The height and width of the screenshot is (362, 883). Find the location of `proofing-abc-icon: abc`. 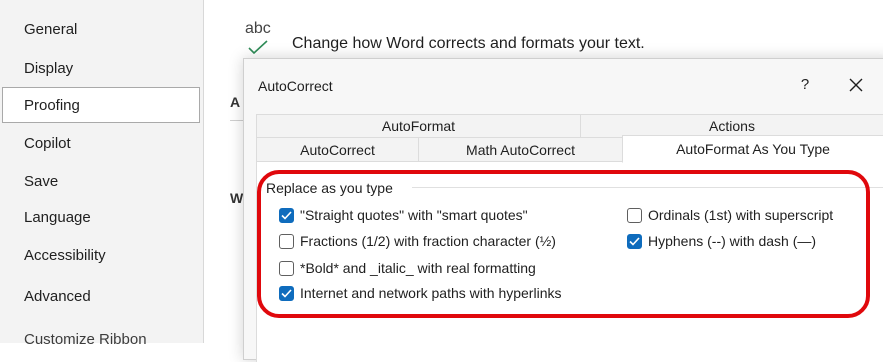

proofing-abc-icon: abc is located at coordinates (258, 28).